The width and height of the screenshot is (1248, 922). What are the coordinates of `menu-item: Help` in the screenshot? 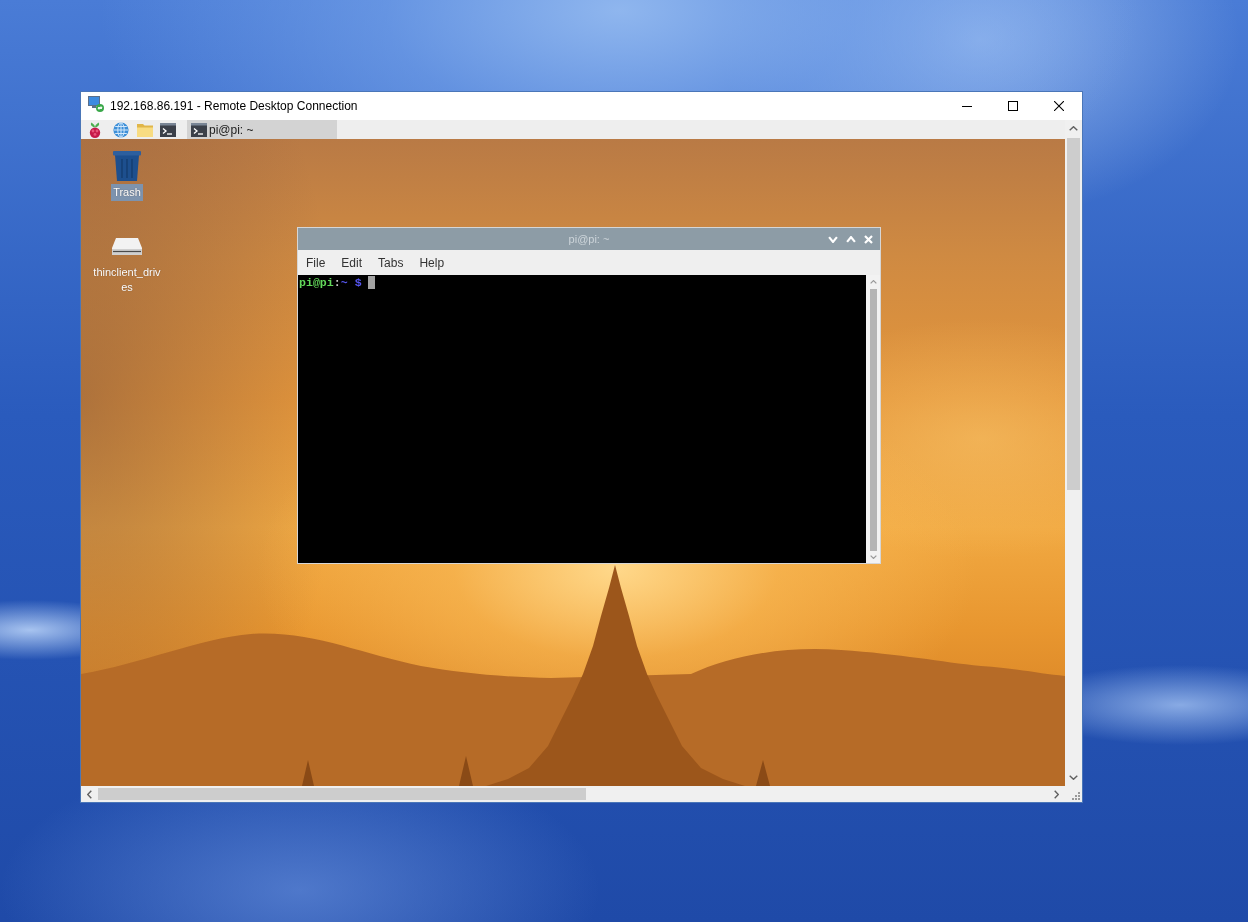 It's located at (432, 262).